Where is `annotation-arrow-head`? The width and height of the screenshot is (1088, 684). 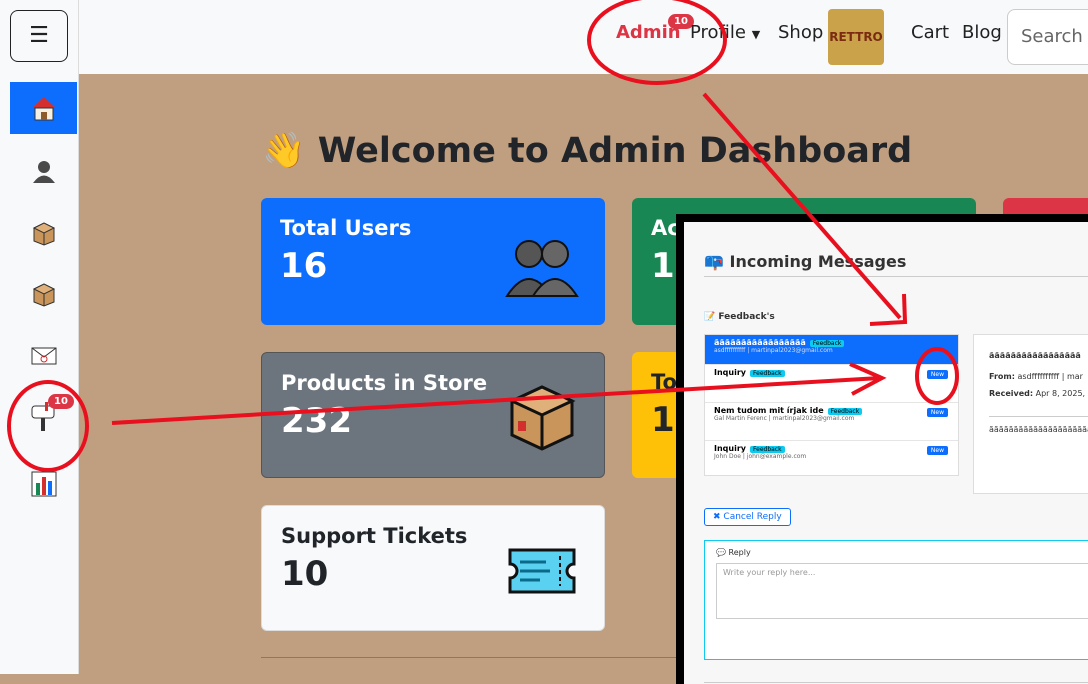
annotation-arrow-head is located at coordinates (888, 309).